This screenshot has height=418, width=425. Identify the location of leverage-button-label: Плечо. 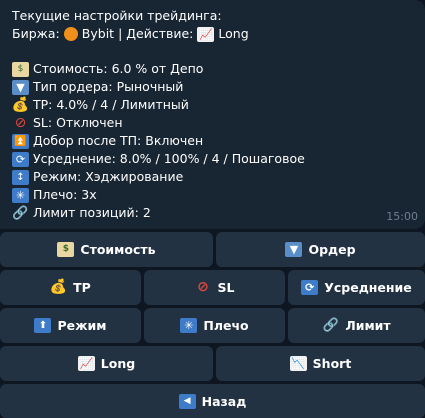
(226, 325).